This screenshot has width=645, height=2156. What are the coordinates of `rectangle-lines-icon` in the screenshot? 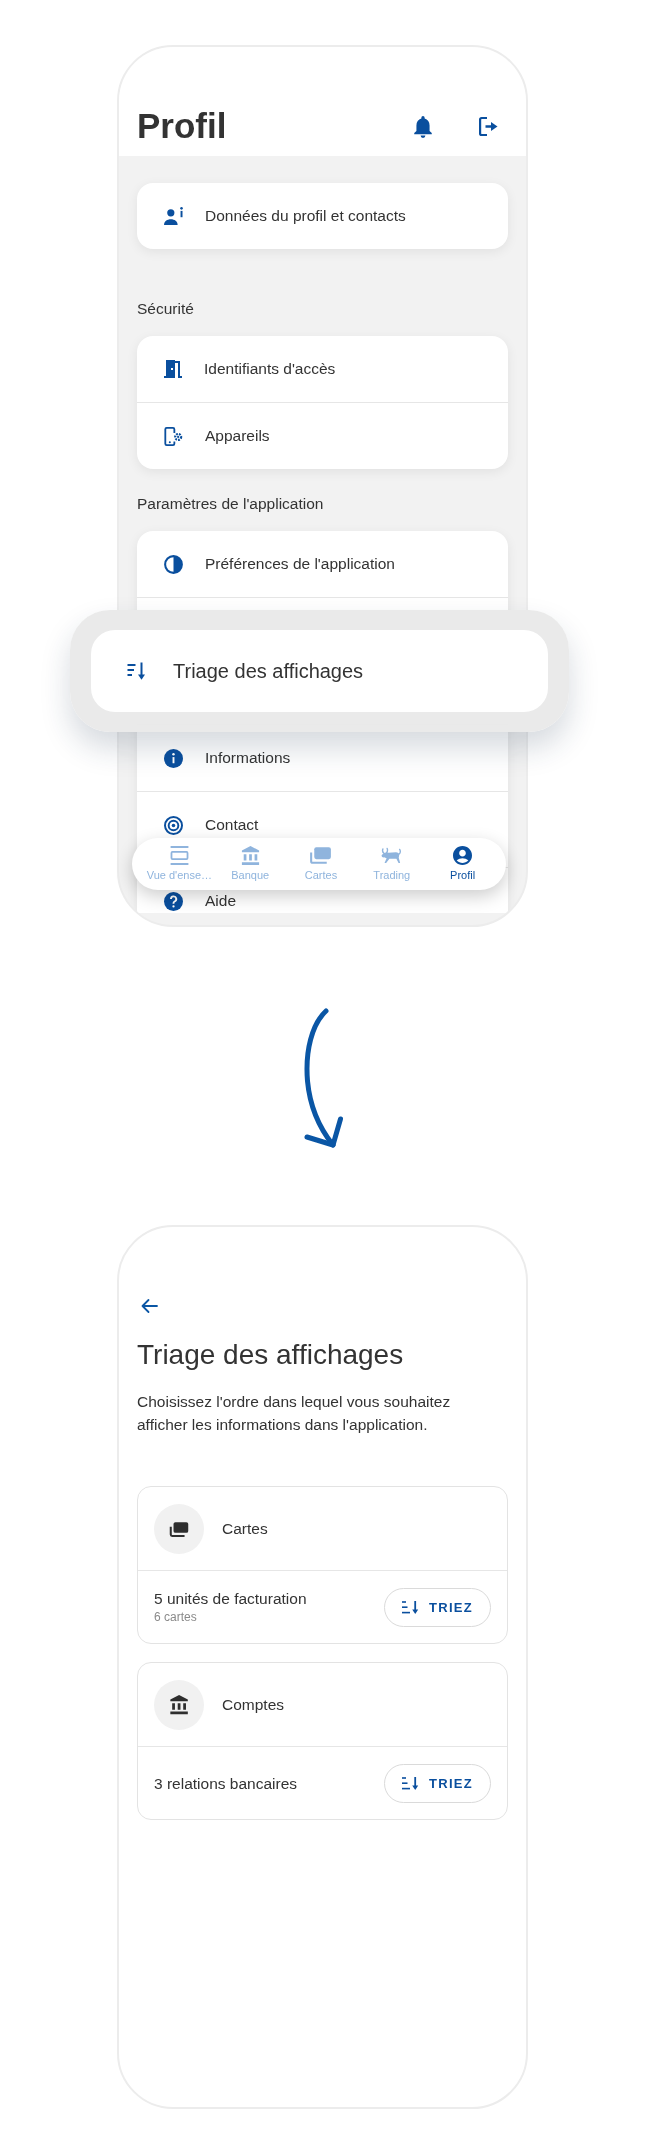 It's located at (179, 855).